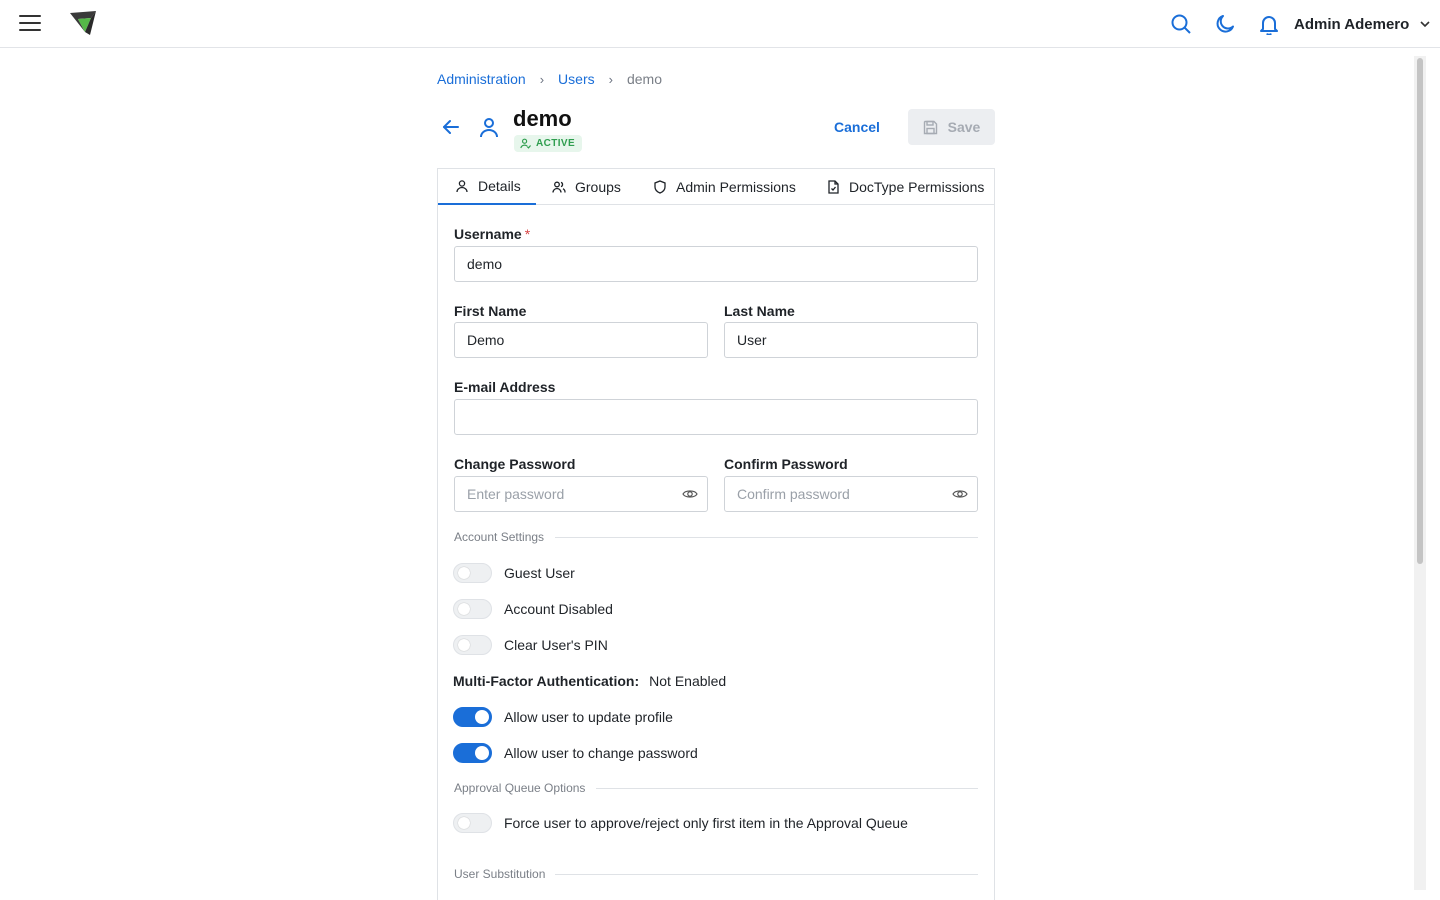 This screenshot has height=900, width=1440. What do you see at coordinates (505, 387) in the screenshot?
I see `email-label: E-mail Address` at bounding box center [505, 387].